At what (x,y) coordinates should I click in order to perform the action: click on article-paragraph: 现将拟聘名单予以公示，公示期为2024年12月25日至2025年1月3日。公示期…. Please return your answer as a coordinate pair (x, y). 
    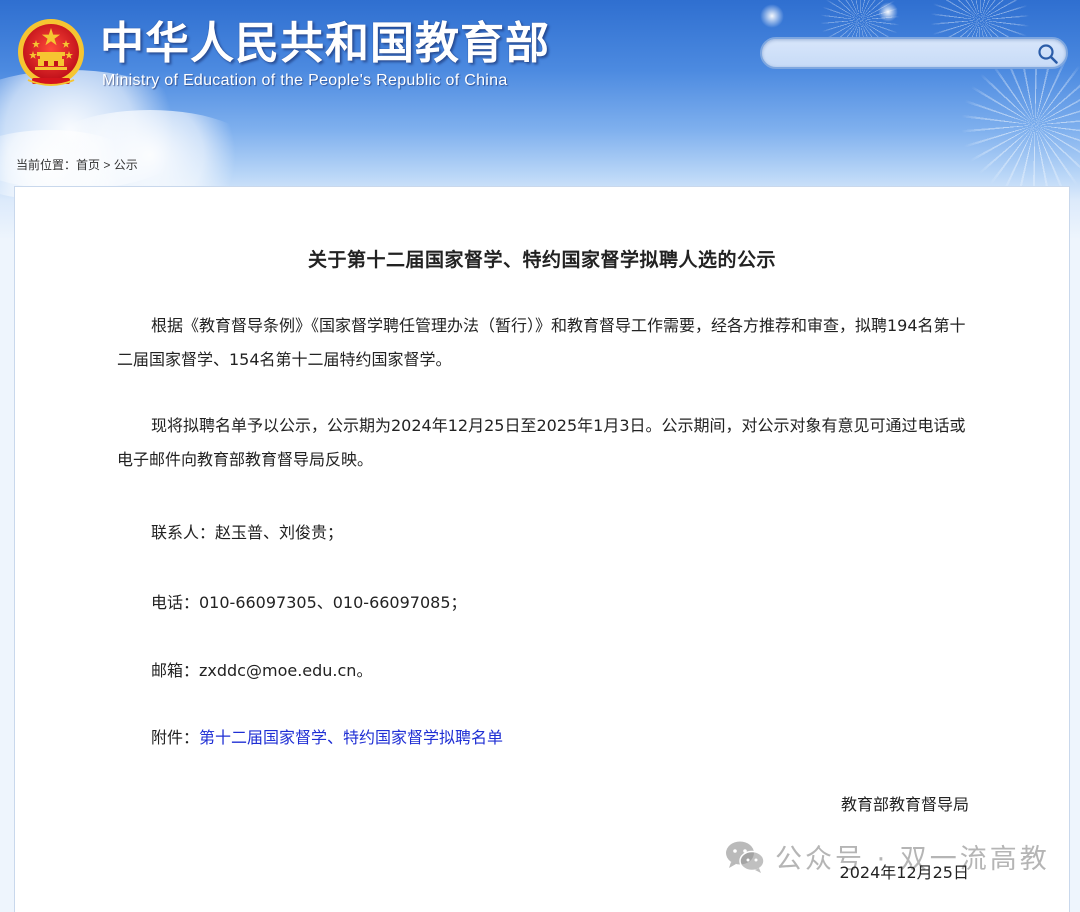
    Looking at the image, I should click on (541, 442).